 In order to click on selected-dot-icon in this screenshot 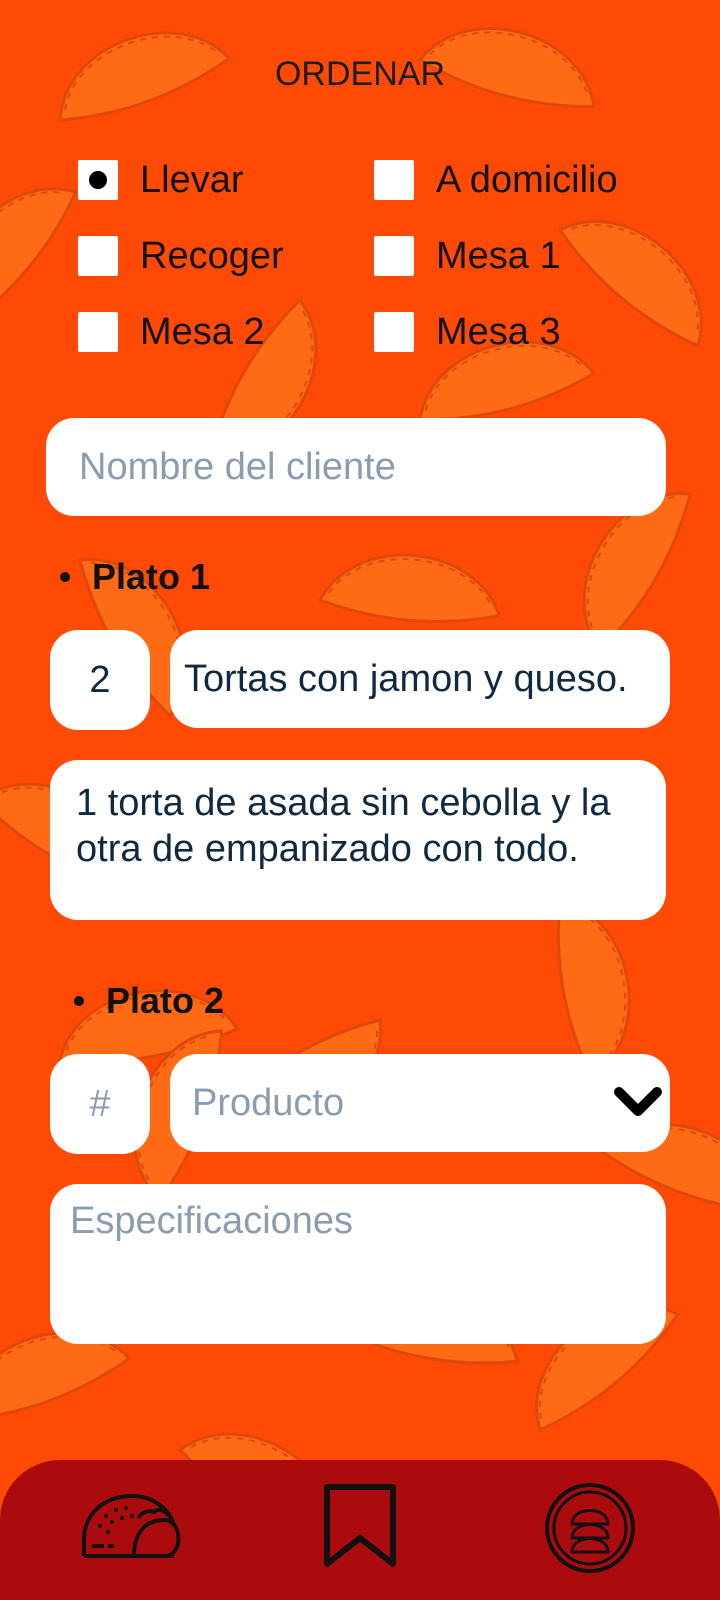, I will do `click(98, 180)`.